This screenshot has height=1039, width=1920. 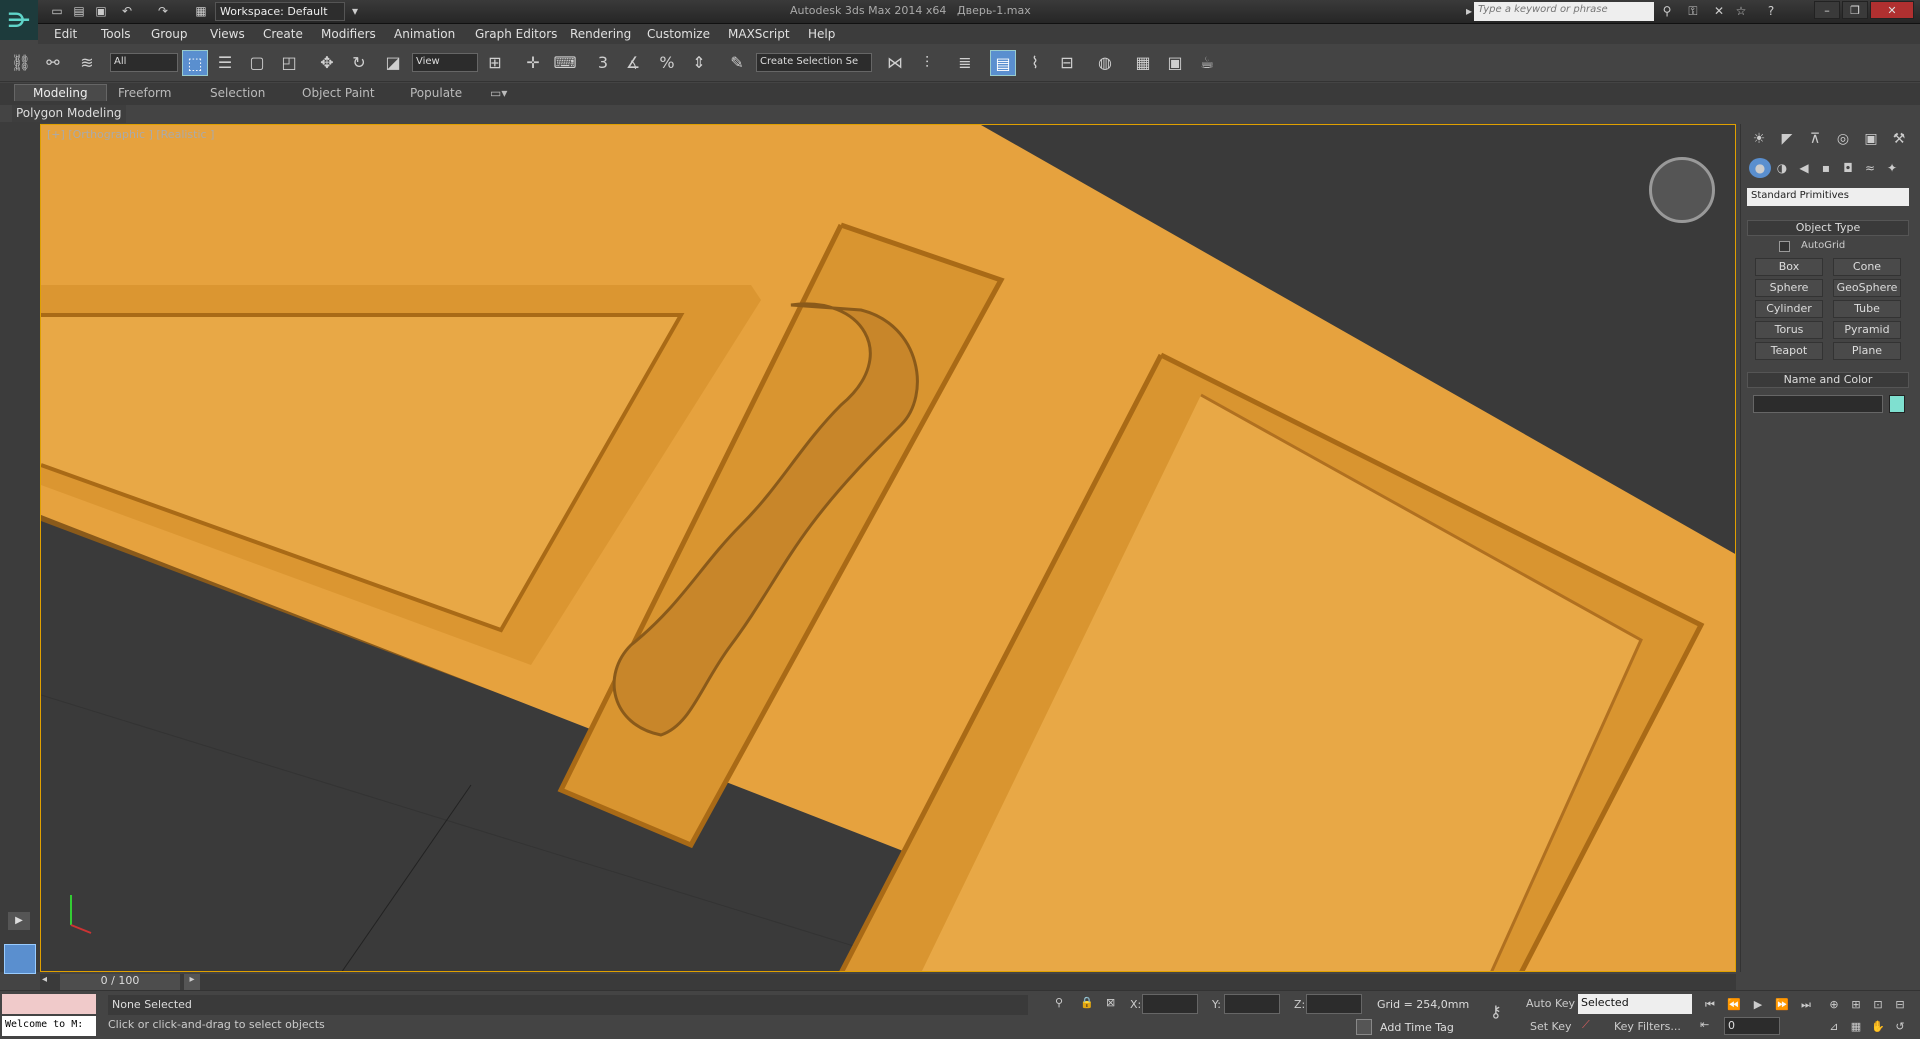 What do you see at coordinates (1564, 11) in the screenshot?
I see `search-input: Type a keyword or phrase` at bounding box center [1564, 11].